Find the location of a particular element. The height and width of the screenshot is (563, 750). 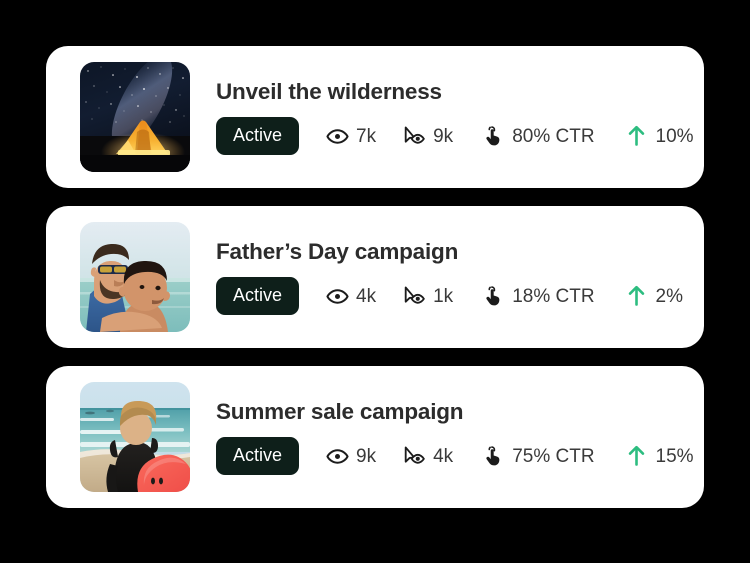

metric-ctr-value: 80% CTR is located at coordinates (553, 137).